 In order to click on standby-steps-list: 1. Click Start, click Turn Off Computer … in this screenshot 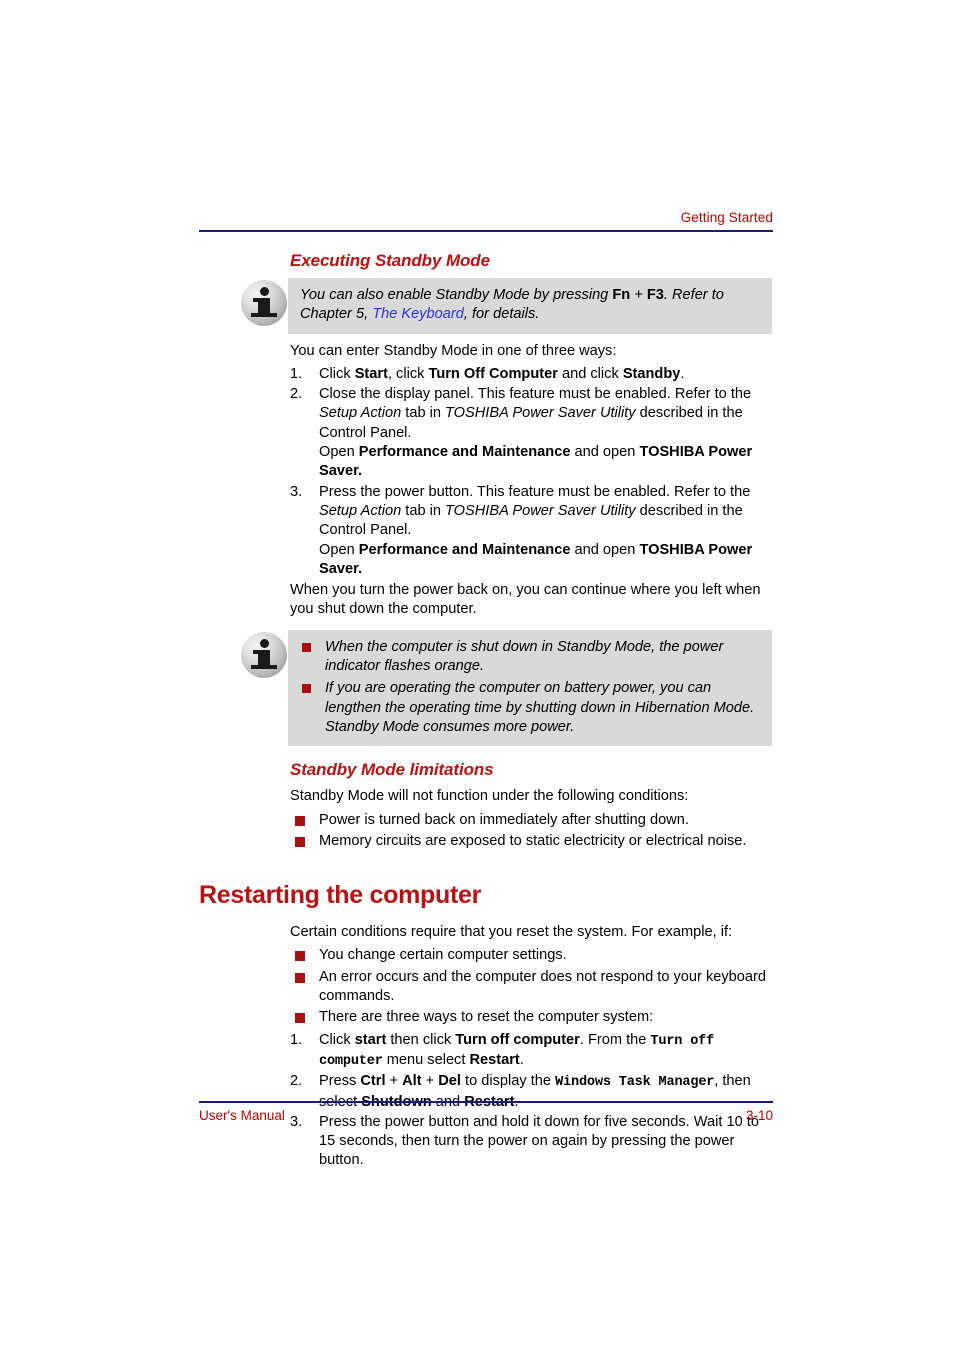, I will do `click(534, 472)`.